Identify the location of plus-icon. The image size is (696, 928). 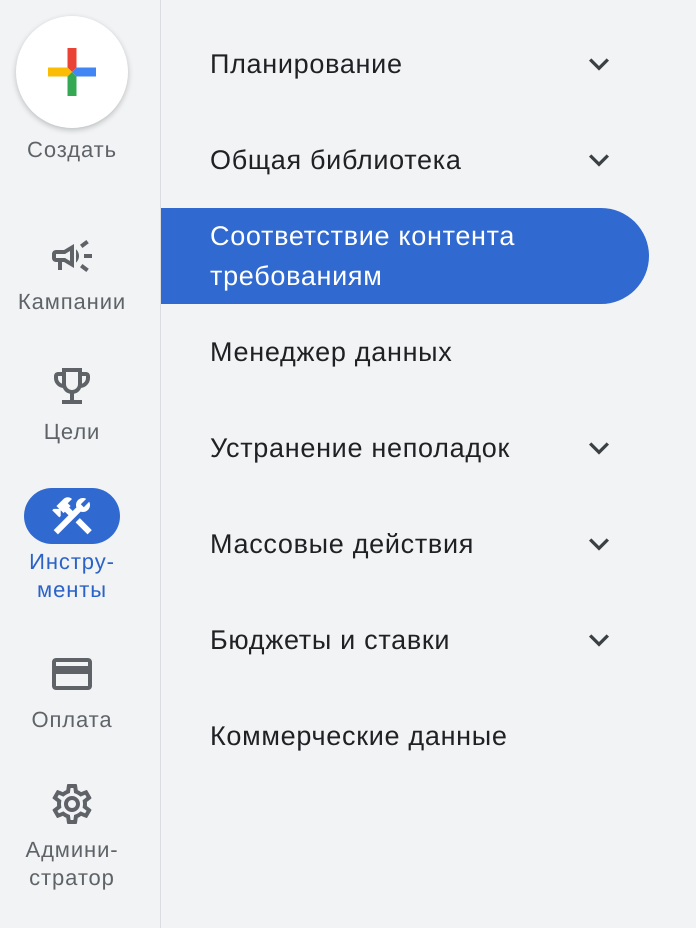
(72, 72).